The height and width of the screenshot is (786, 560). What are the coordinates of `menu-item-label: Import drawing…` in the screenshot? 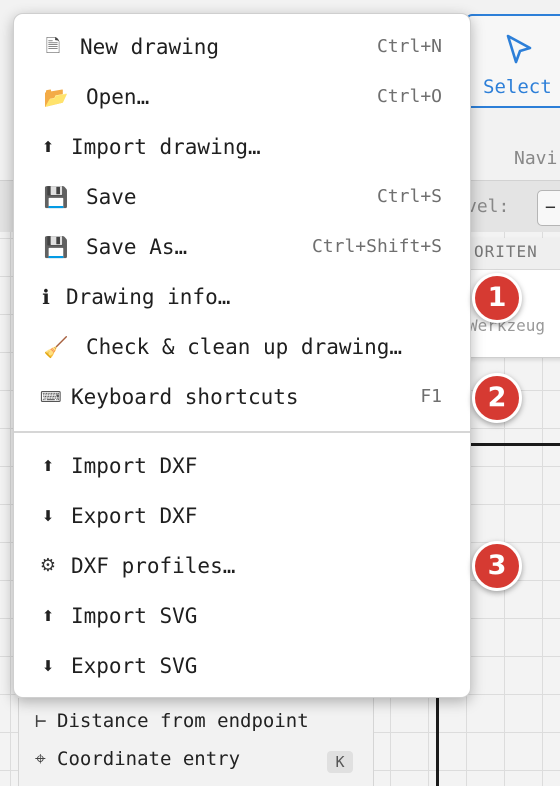 It's located at (166, 147).